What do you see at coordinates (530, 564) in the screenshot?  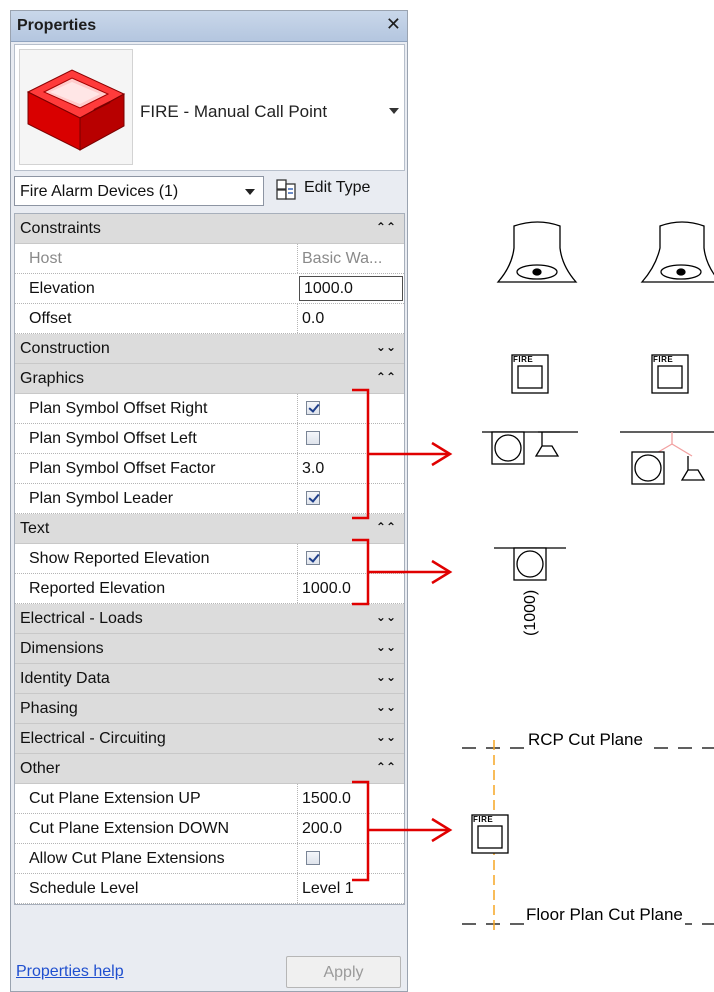 I see `reported-elevation-symbol` at bounding box center [530, 564].